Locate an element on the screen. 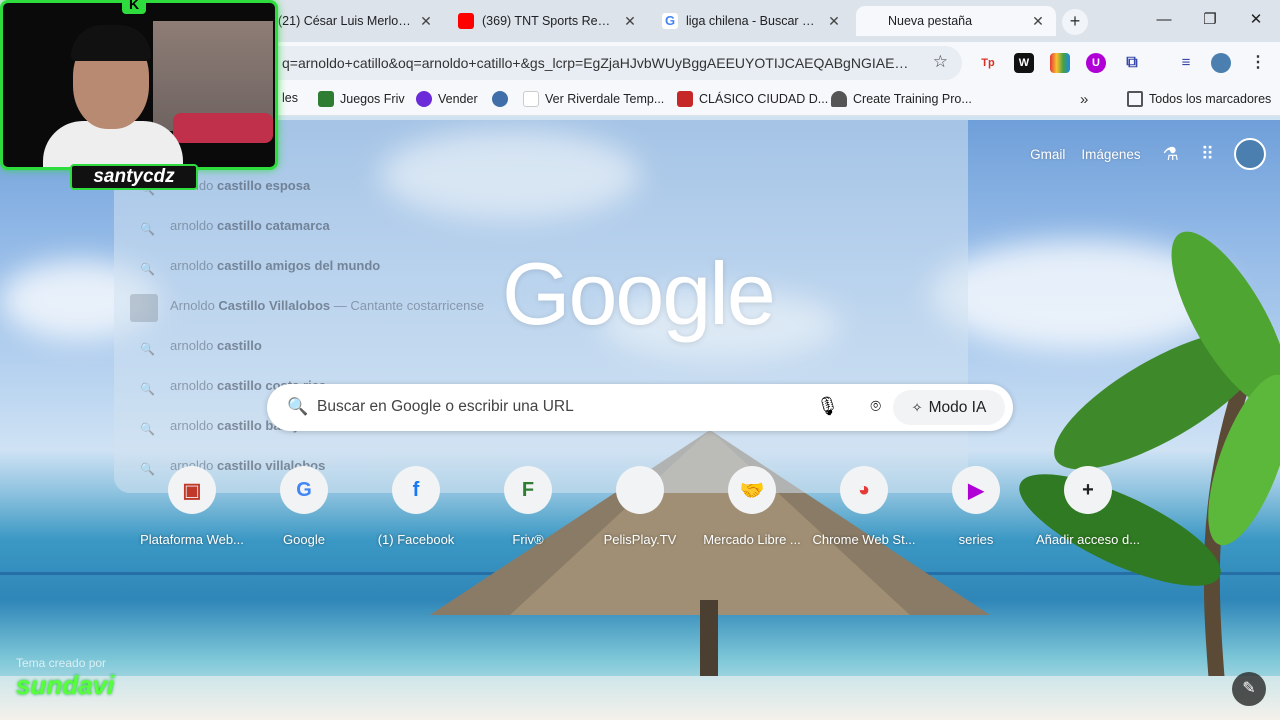  bookmark-vender: Vender is located at coordinates (447, 99).